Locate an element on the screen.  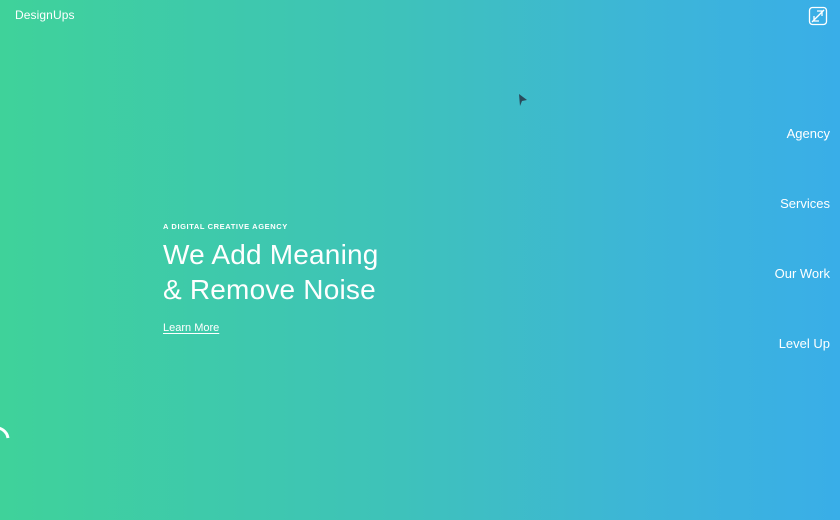
hero-headline-line-1: We Add Meaning is located at coordinates (271, 254).